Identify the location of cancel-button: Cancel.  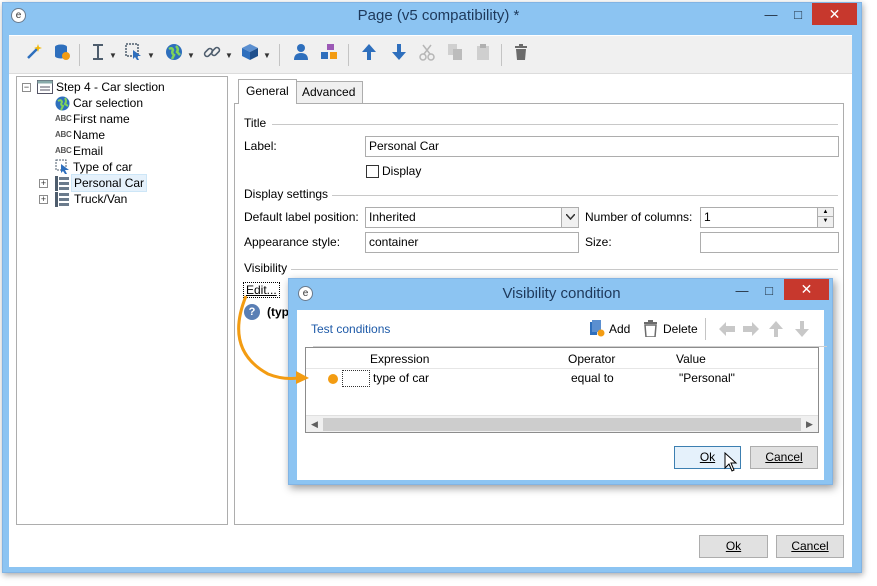
(810, 546).